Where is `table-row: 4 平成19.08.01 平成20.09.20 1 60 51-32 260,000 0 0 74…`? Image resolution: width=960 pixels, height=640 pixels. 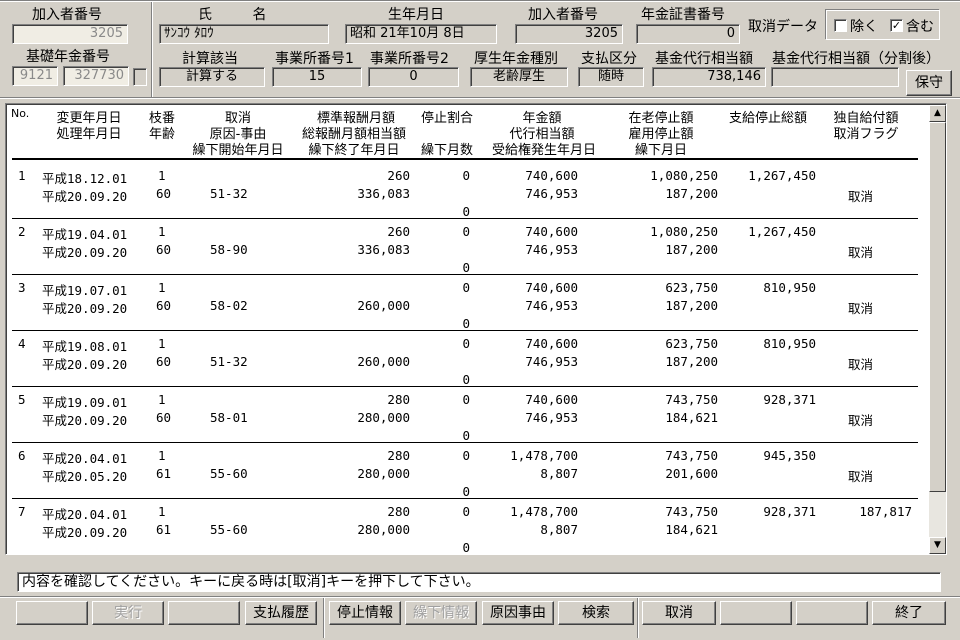 table-row: 4 平成19.08.01 平成20.09.20 1 60 51-32 260,000 0 0 74… is located at coordinates (462, 359).